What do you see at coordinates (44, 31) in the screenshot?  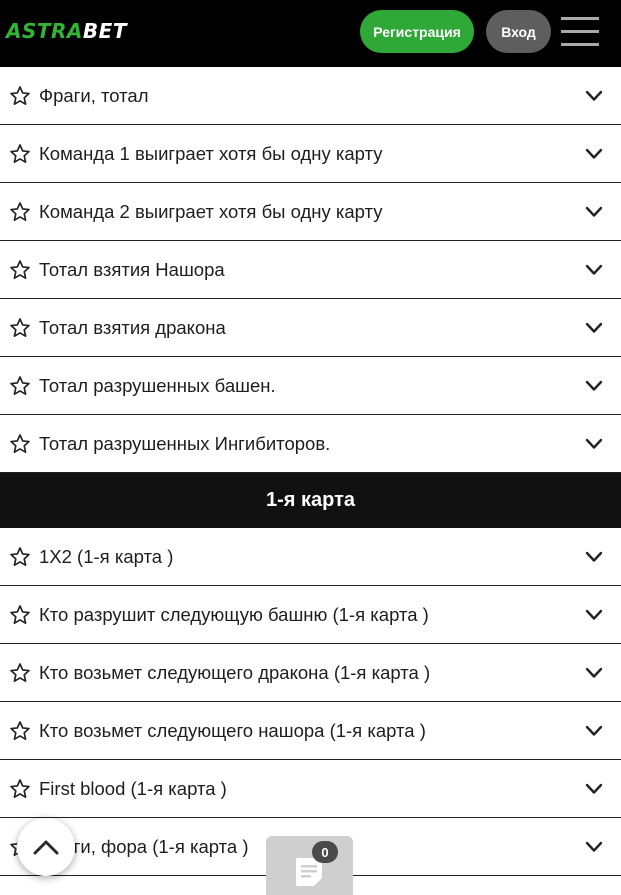 I see `logo-part-astra: ASTRA` at bounding box center [44, 31].